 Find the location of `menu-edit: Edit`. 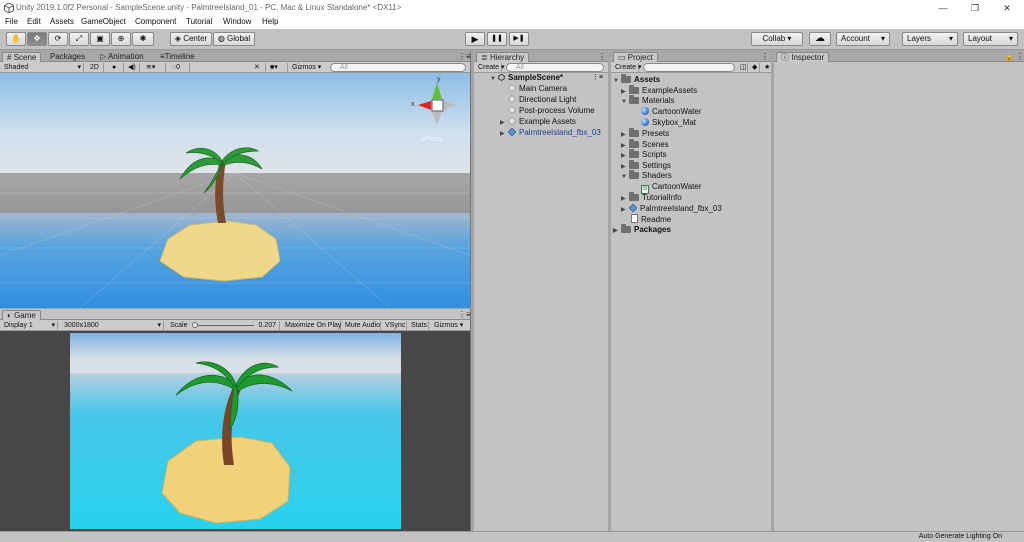

menu-edit: Edit is located at coordinates (34, 21).